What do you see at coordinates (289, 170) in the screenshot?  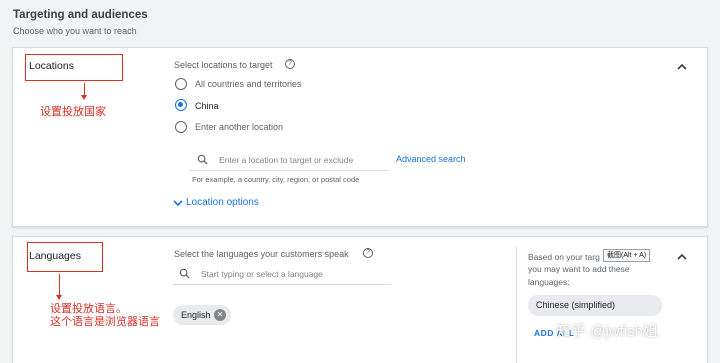 I see `location-search-underline` at bounding box center [289, 170].